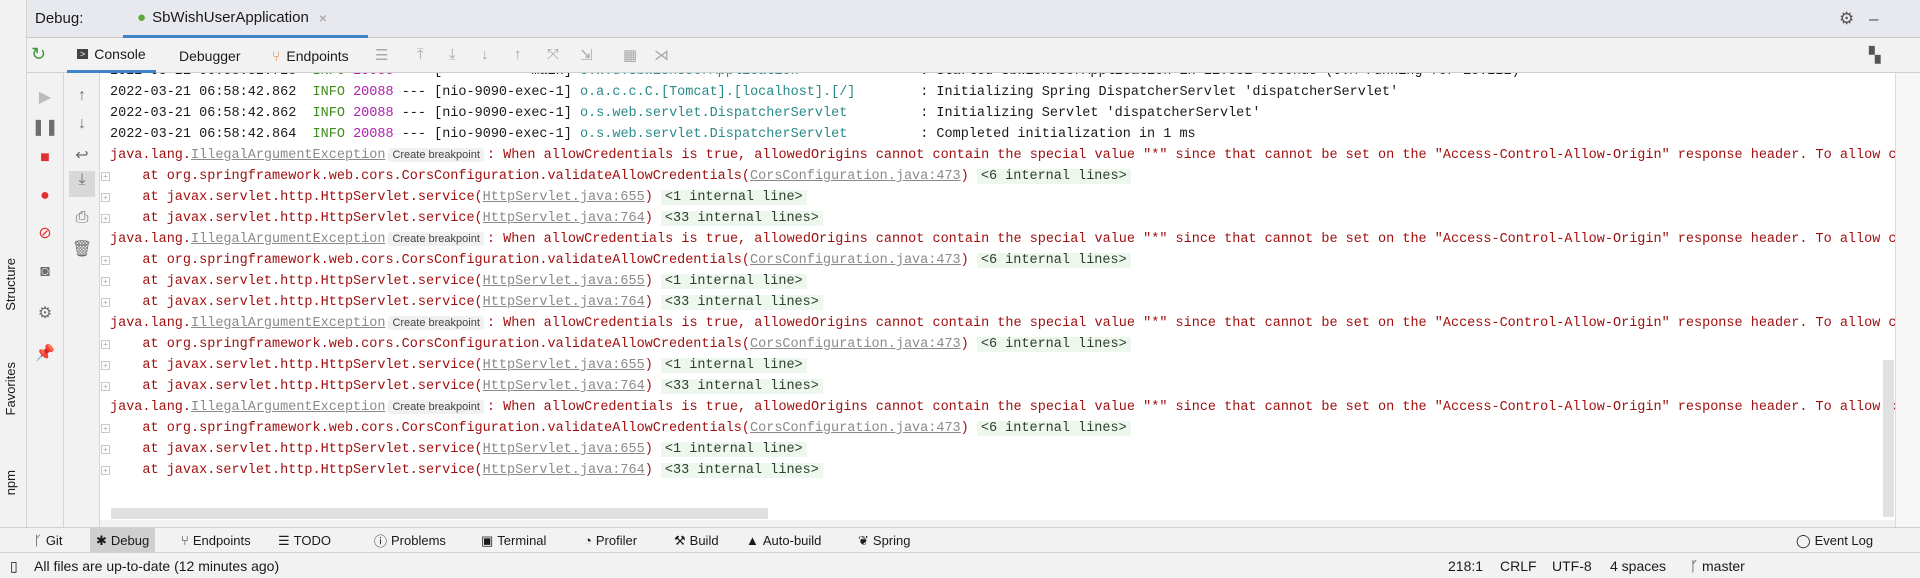 The width and height of the screenshot is (1920, 578). Describe the element at coordinates (38, 54) in the screenshot. I see `rerun-icon: ↻` at that location.